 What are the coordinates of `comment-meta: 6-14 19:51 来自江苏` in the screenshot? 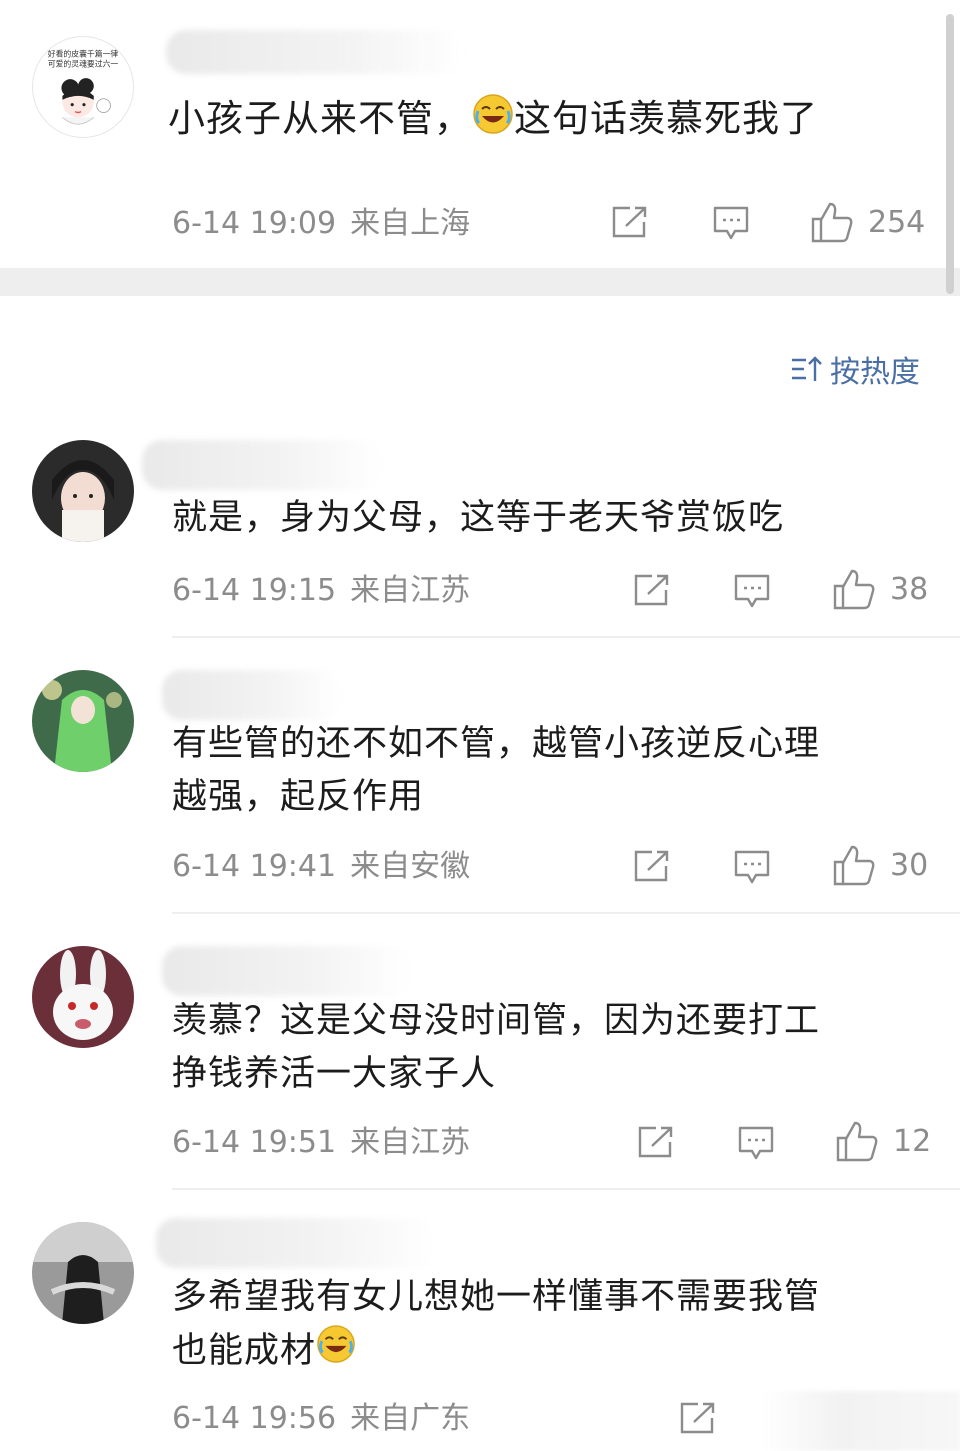 It's located at (321, 1143).